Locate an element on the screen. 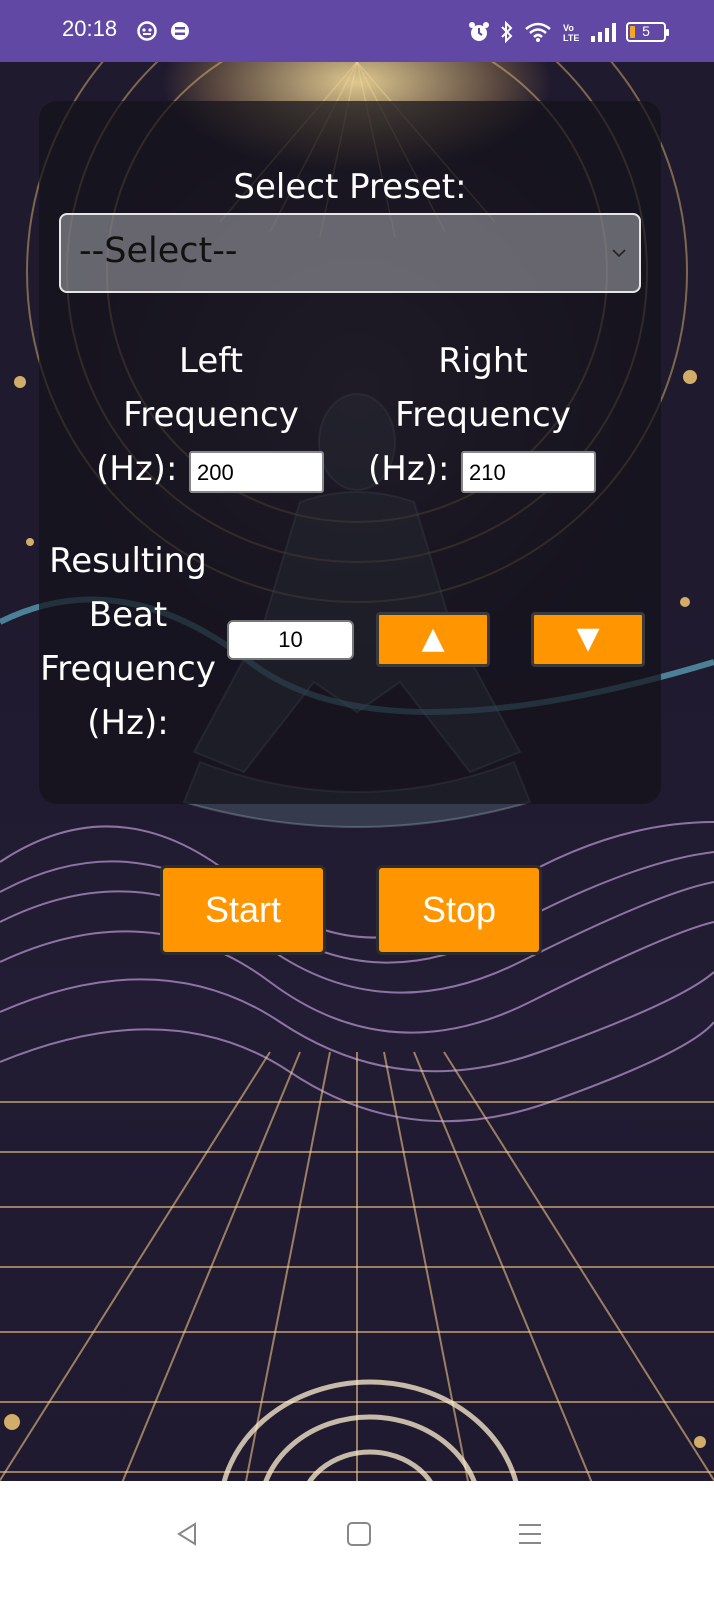 The height and width of the screenshot is (1599, 714). left-frequency-label-line-3: (Hz): is located at coordinates (137, 469).